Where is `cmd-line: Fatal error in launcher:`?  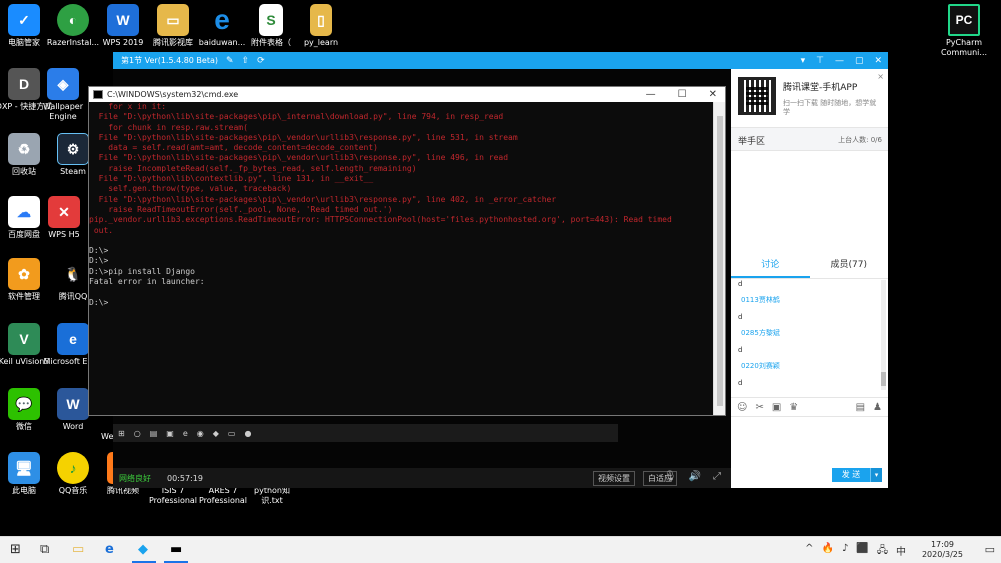
cmd-line: Fatal error in launcher: is located at coordinates (147, 282).